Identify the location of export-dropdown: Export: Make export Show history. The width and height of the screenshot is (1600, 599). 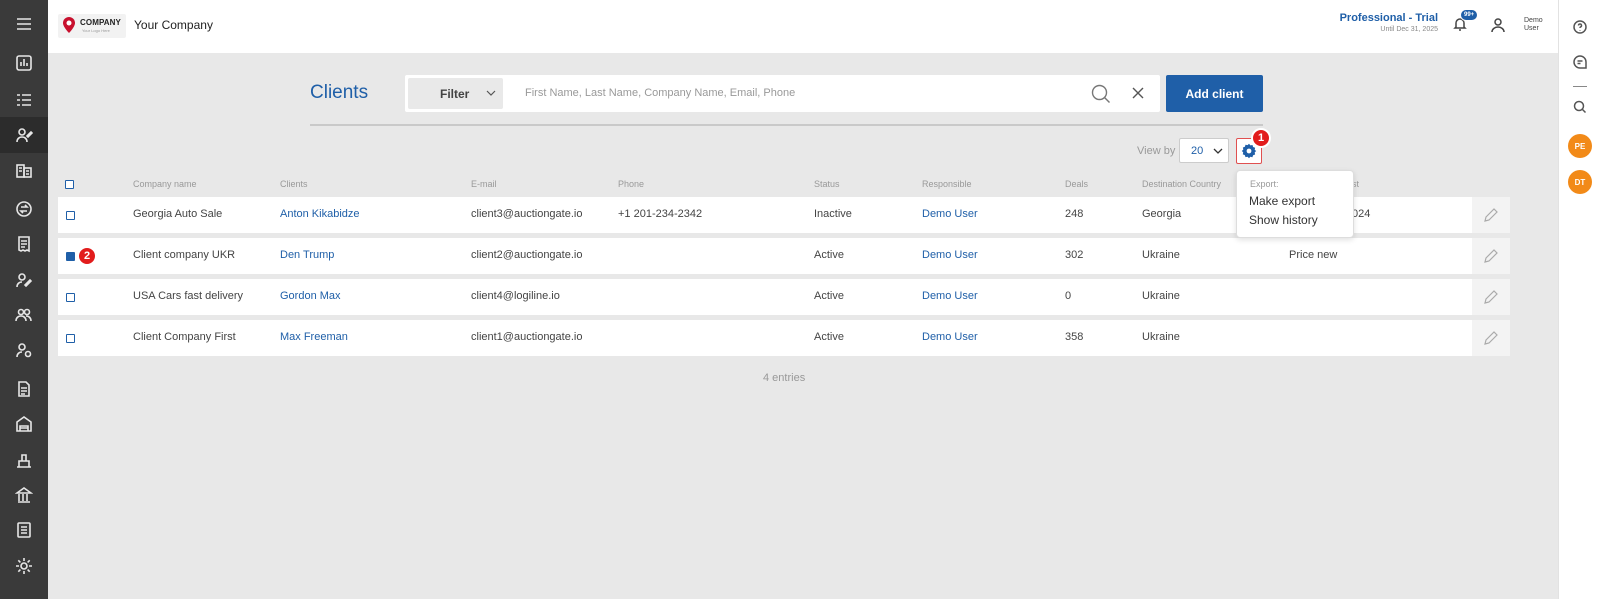
(1295, 204).